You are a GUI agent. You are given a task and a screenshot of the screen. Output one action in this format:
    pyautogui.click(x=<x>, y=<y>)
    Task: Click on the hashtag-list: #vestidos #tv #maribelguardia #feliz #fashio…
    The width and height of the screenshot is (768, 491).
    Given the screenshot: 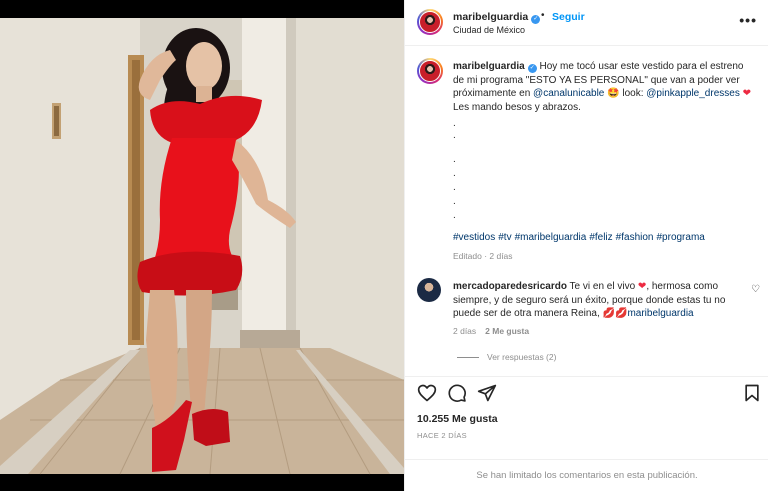 What is the action you would take?
    pyautogui.click(x=580, y=237)
    